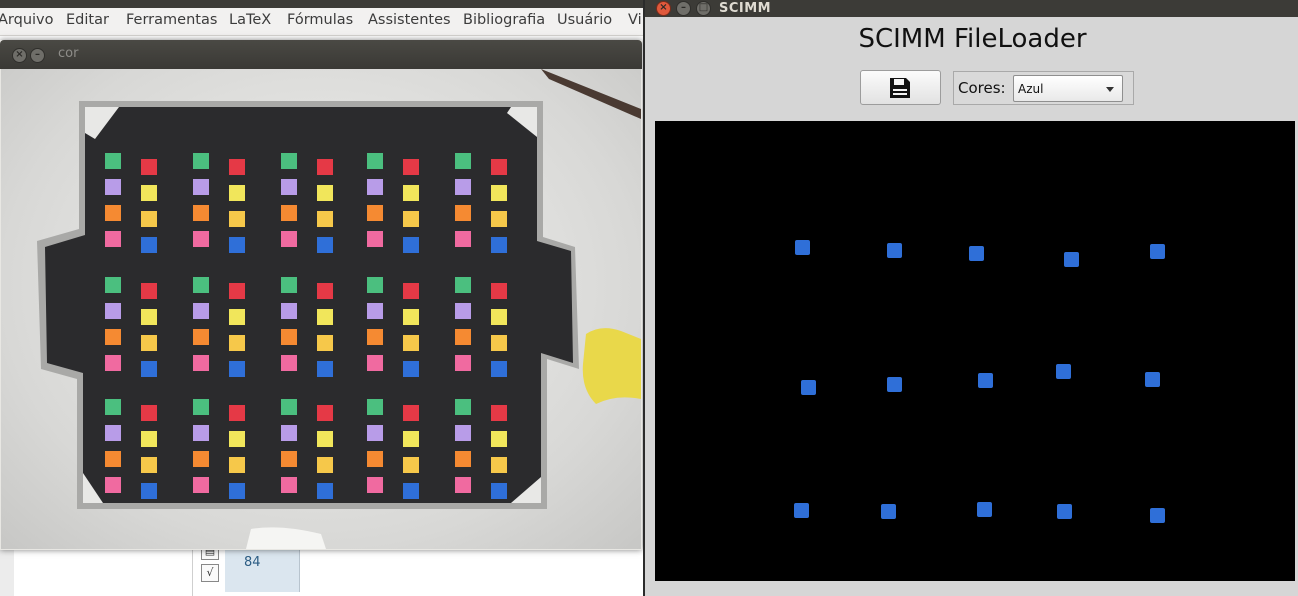 This screenshot has width=1298, height=596. Describe the element at coordinates (972, 39) in the screenshot. I see `page-title: SCIMM FileLoader` at that location.